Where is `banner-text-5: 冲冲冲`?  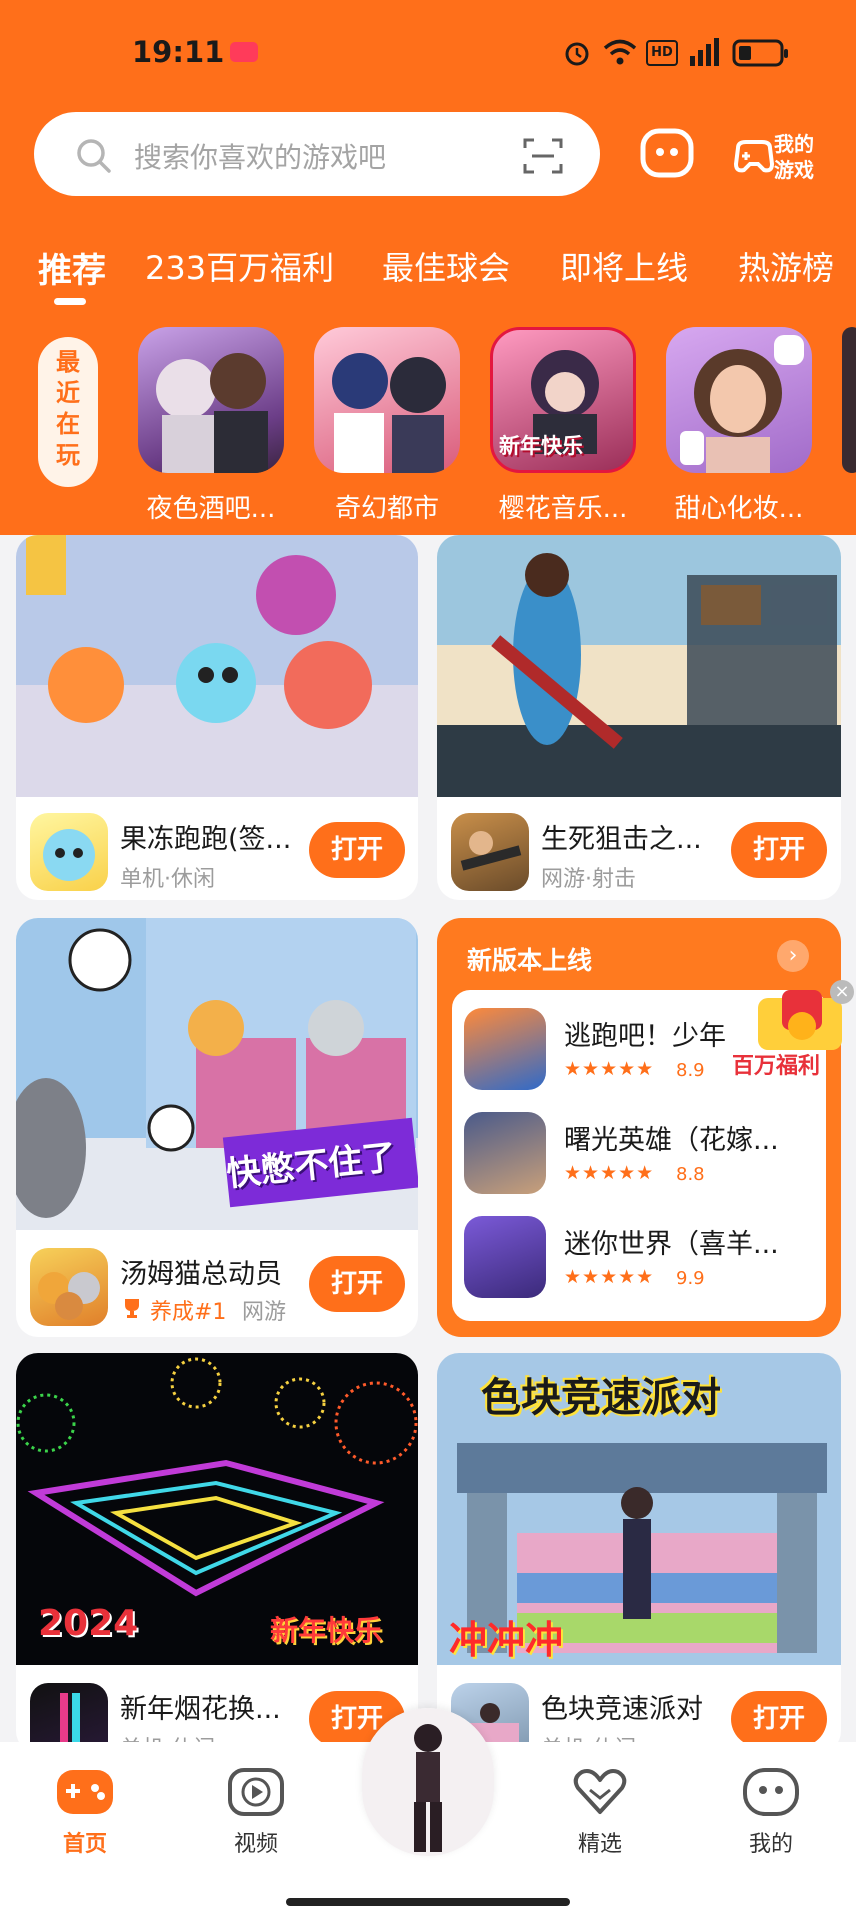
banner-text-5: 冲冲冲 is located at coordinates (506, 1640).